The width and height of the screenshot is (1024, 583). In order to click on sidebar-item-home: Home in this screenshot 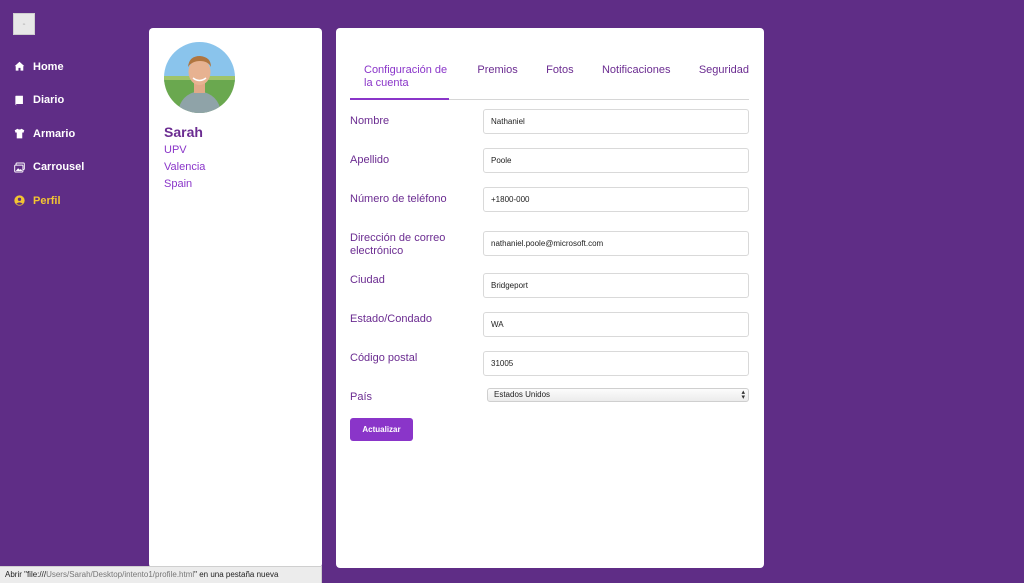, I will do `click(70, 67)`.